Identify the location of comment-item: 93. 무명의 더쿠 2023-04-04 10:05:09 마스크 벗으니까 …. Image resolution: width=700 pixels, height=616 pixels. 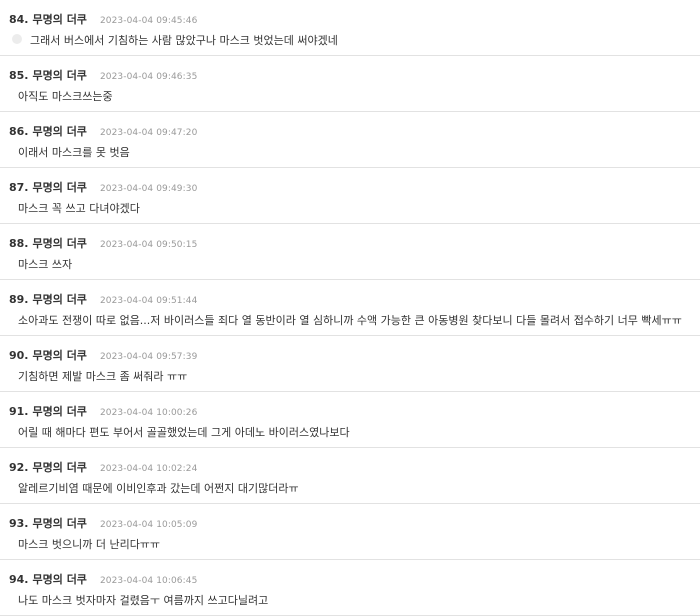
(350, 532).